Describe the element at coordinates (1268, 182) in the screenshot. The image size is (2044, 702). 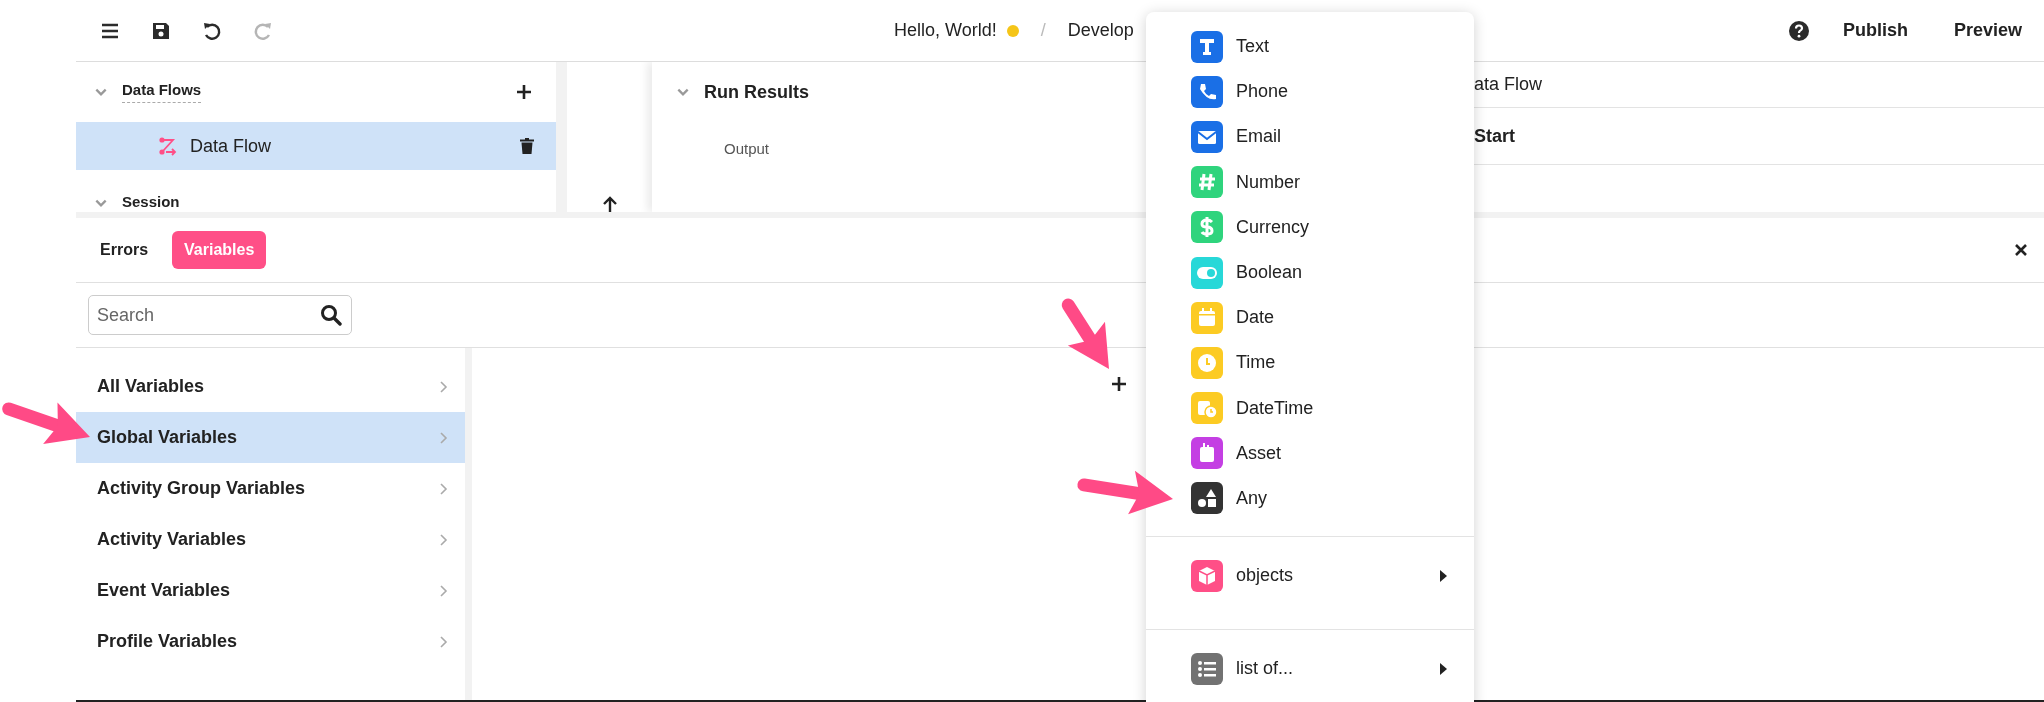
I see `menu-item: Number` at that location.